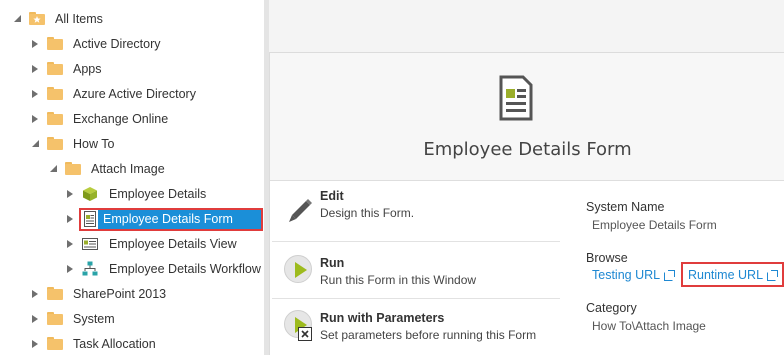 The image size is (784, 355). Describe the element at coordinates (625, 207) in the screenshot. I see `system-name-label: System Name` at that location.